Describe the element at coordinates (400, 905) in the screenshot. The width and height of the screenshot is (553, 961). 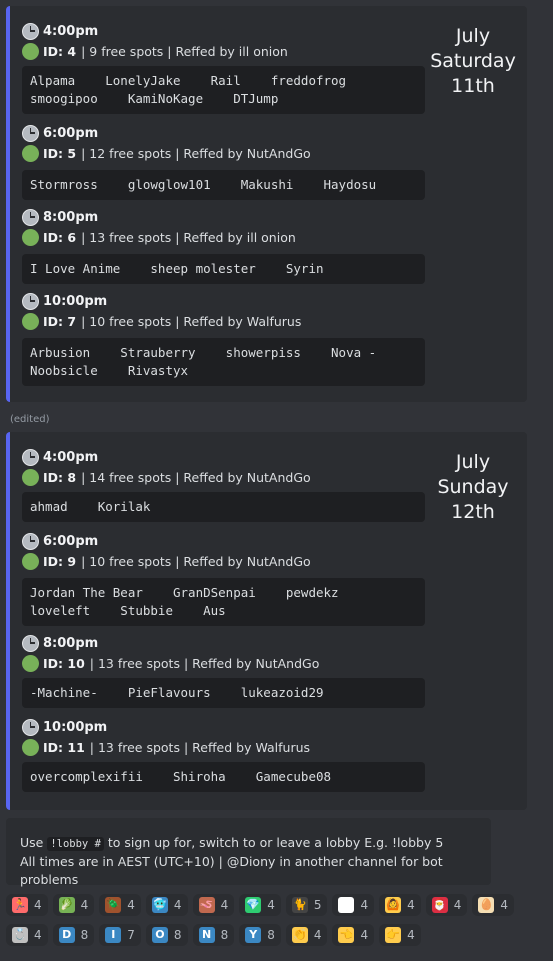
I see `reaction-button: 🙆 4` at that location.